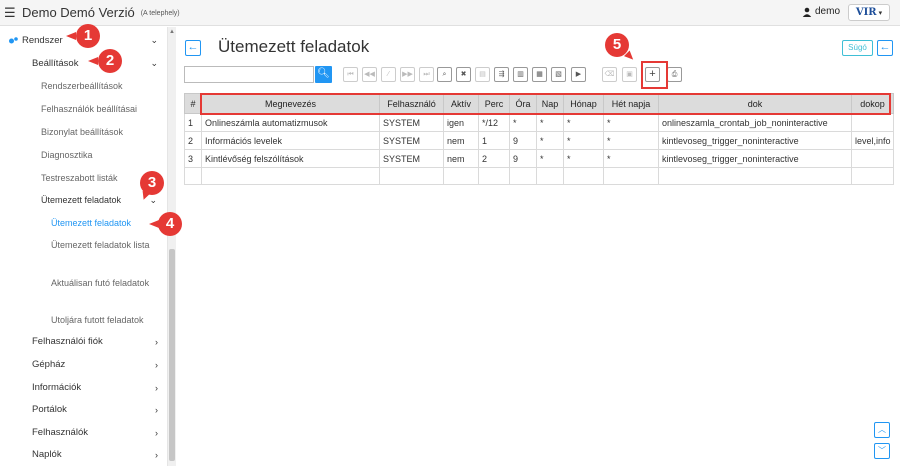 This screenshot has width=900, height=466. I want to click on clear-filter-button: ✖, so click(463, 74).